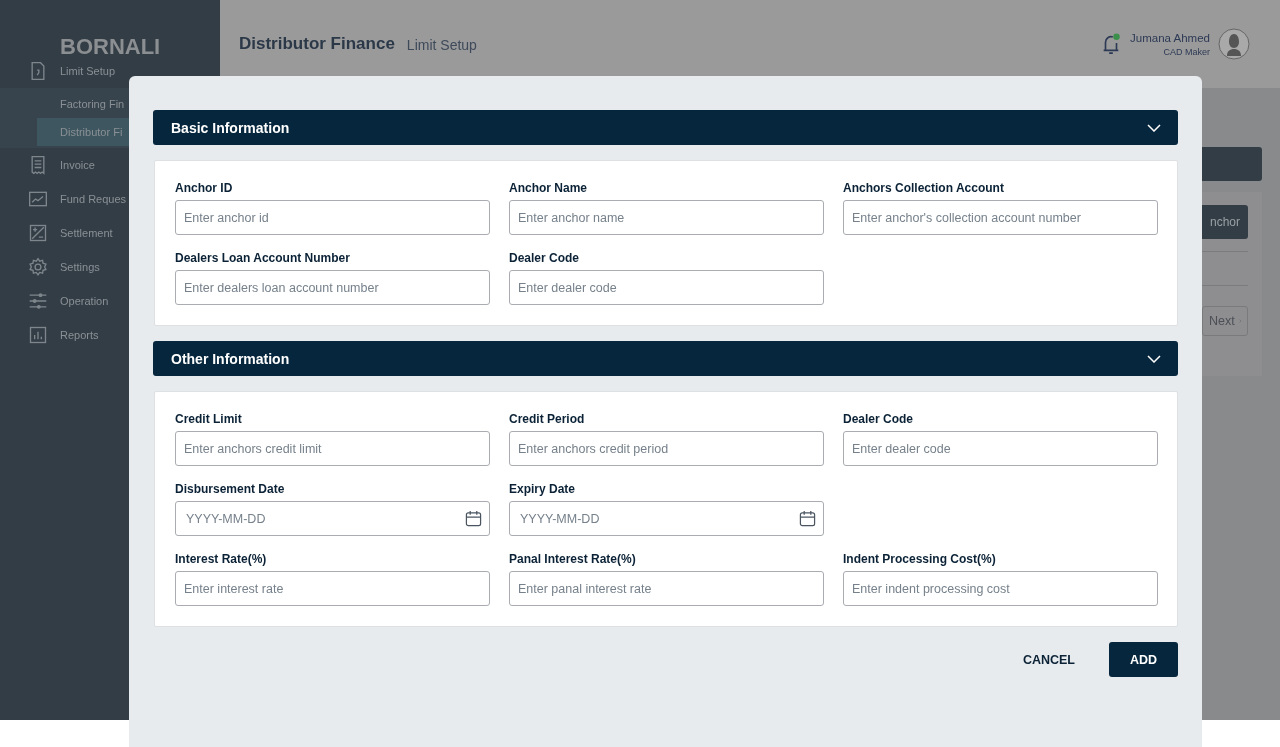  Describe the element at coordinates (1170, 37) in the screenshot. I see `user-name: Jumana Ahmed` at that location.